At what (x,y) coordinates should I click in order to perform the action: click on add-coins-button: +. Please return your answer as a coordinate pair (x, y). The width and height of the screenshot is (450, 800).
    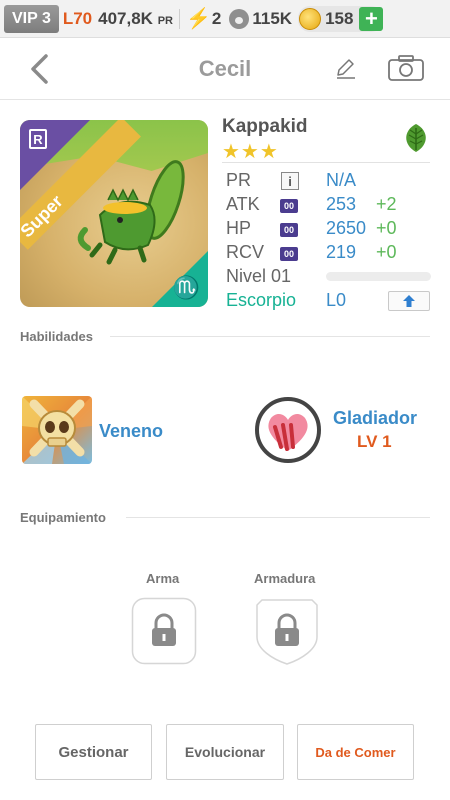
    Looking at the image, I should click on (371, 18).